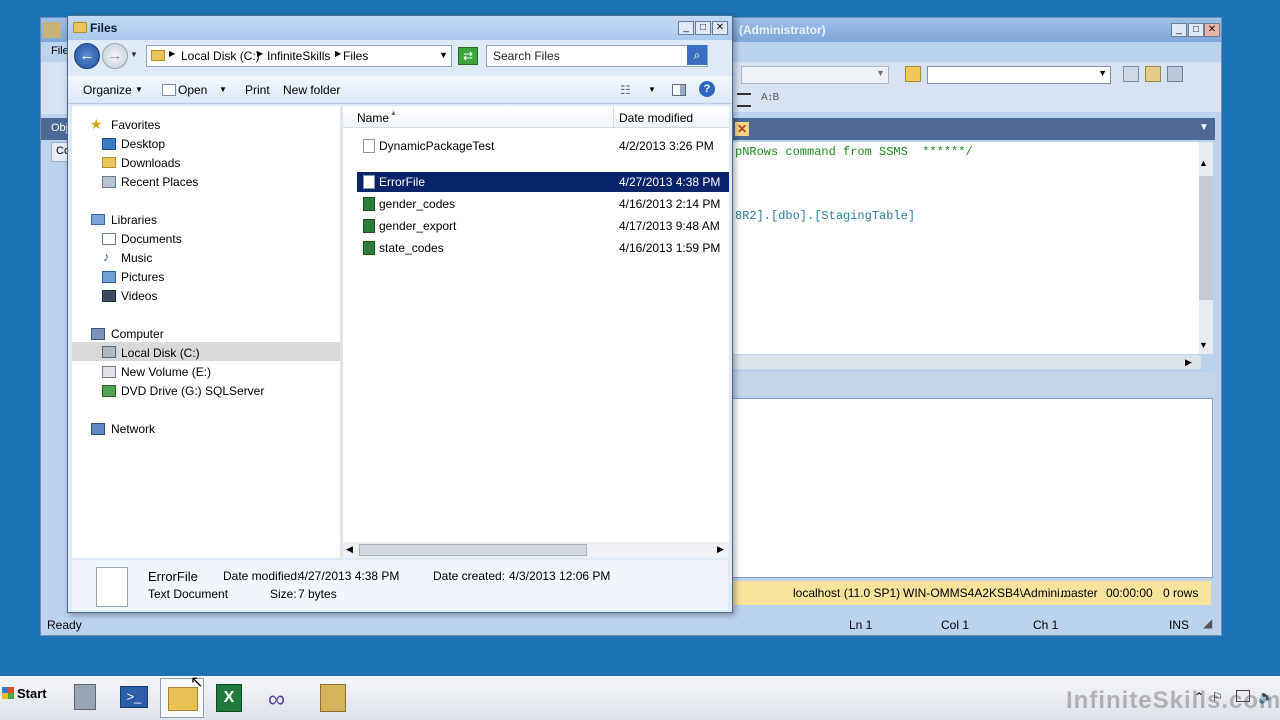 This screenshot has width=1280, height=720. I want to click on taskbar-visual-studio-button: ∞, so click(282, 698).